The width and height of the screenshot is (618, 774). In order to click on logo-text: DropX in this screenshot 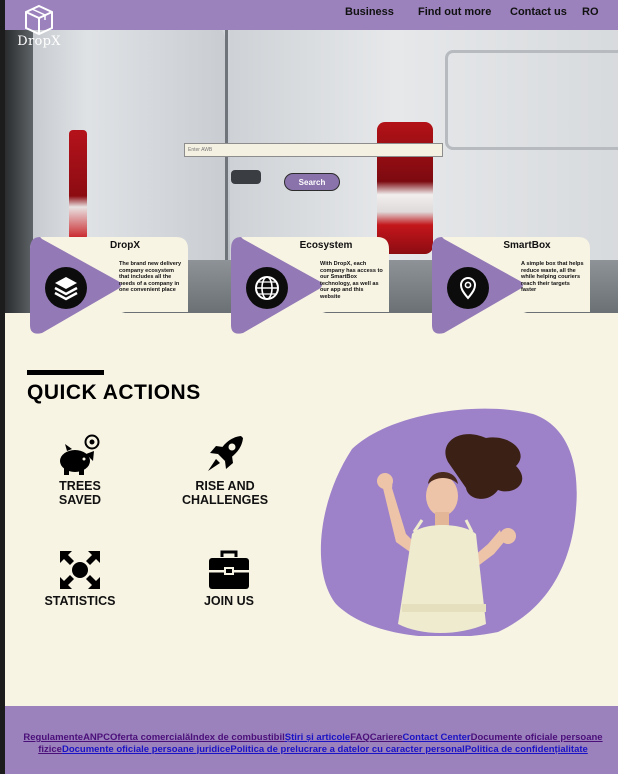, I will do `click(39, 41)`.